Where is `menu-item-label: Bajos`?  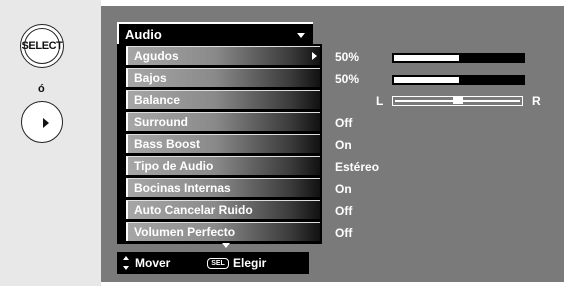 menu-item-label: Bajos is located at coordinates (150, 78).